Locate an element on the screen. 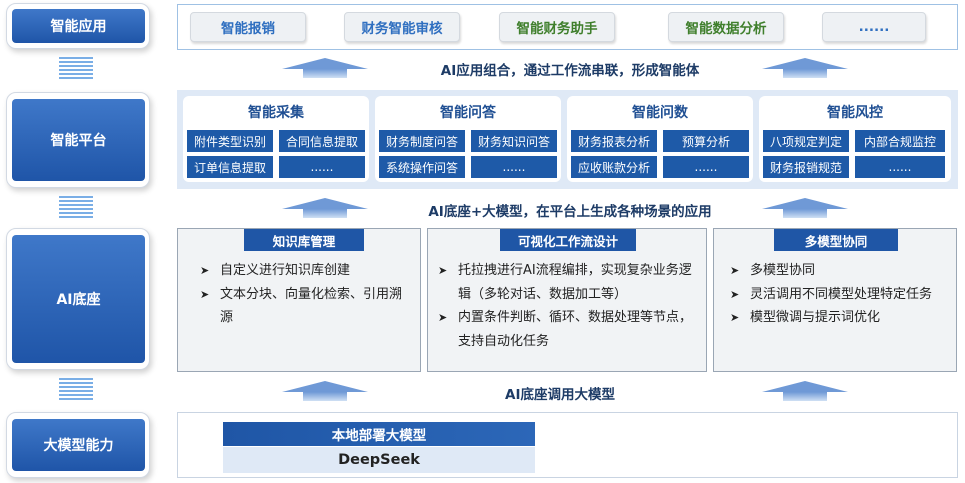 The image size is (965, 483). base-panel-title: 可视化工作流设计 is located at coordinates (568, 240).